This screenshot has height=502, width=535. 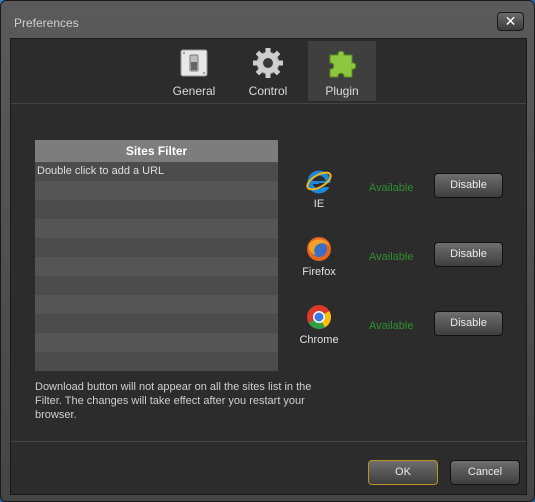 I want to click on ie-status: Available, so click(x=391, y=188).